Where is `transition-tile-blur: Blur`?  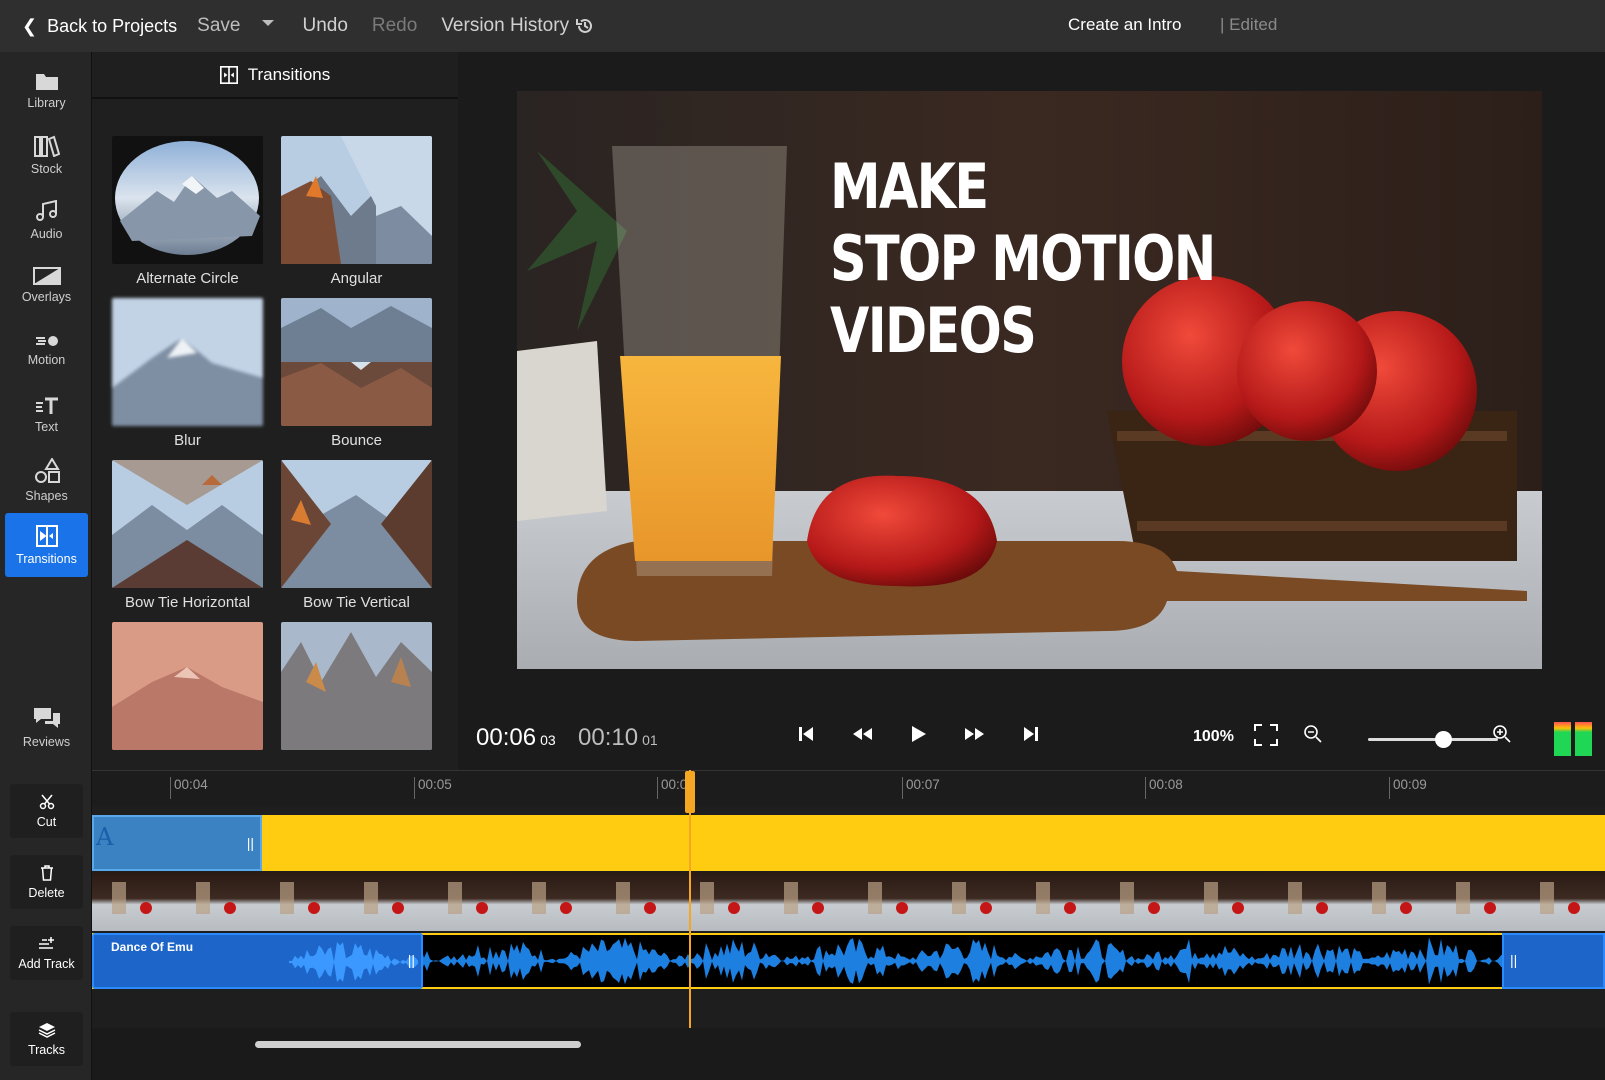 transition-tile-blur: Blur is located at coordinates (187, 373).